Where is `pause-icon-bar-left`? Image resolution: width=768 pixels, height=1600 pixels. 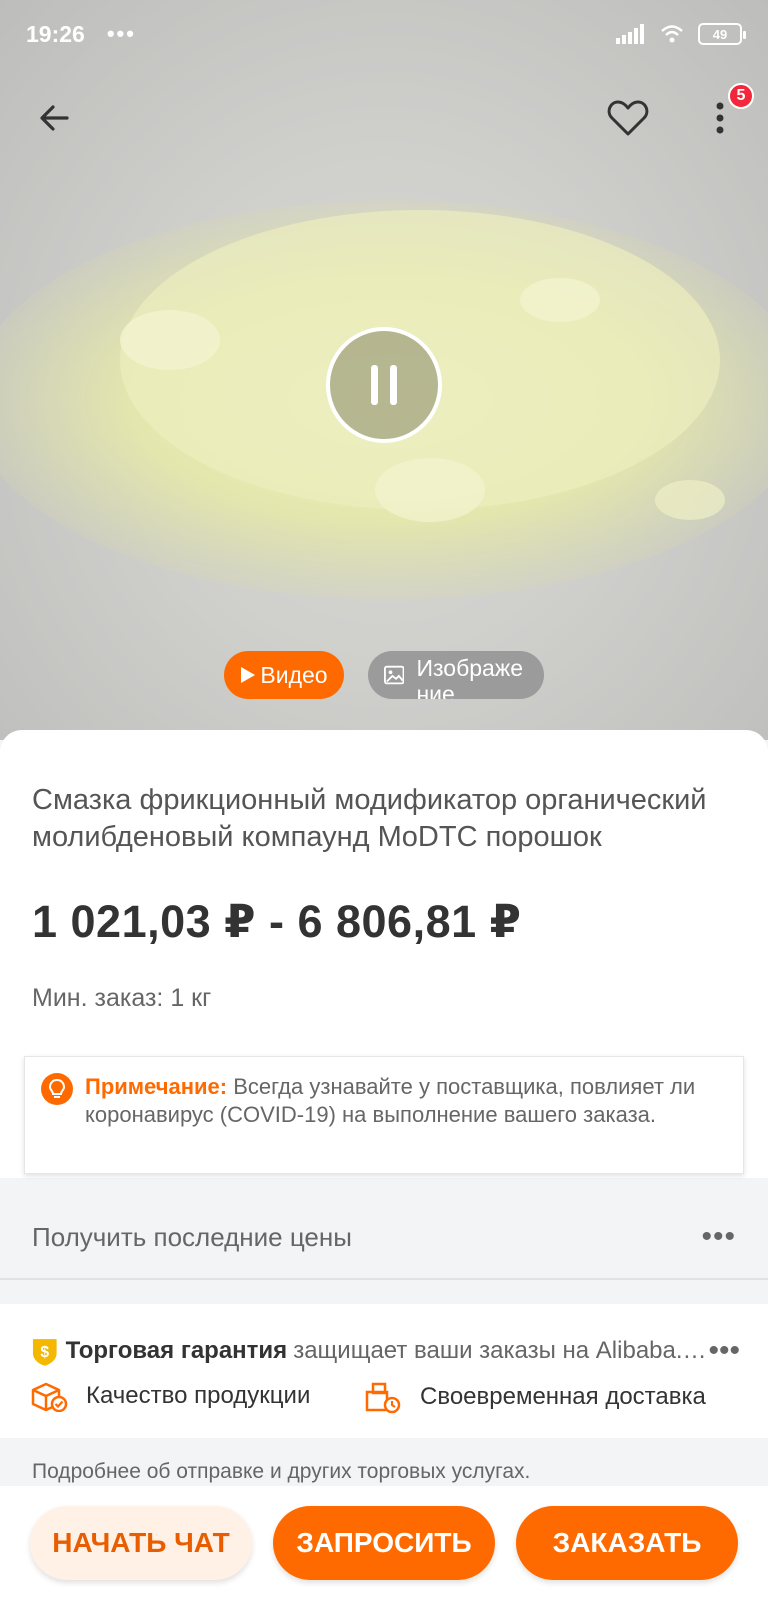
pause-icon-bar-left is located at coordinates (374, 385).